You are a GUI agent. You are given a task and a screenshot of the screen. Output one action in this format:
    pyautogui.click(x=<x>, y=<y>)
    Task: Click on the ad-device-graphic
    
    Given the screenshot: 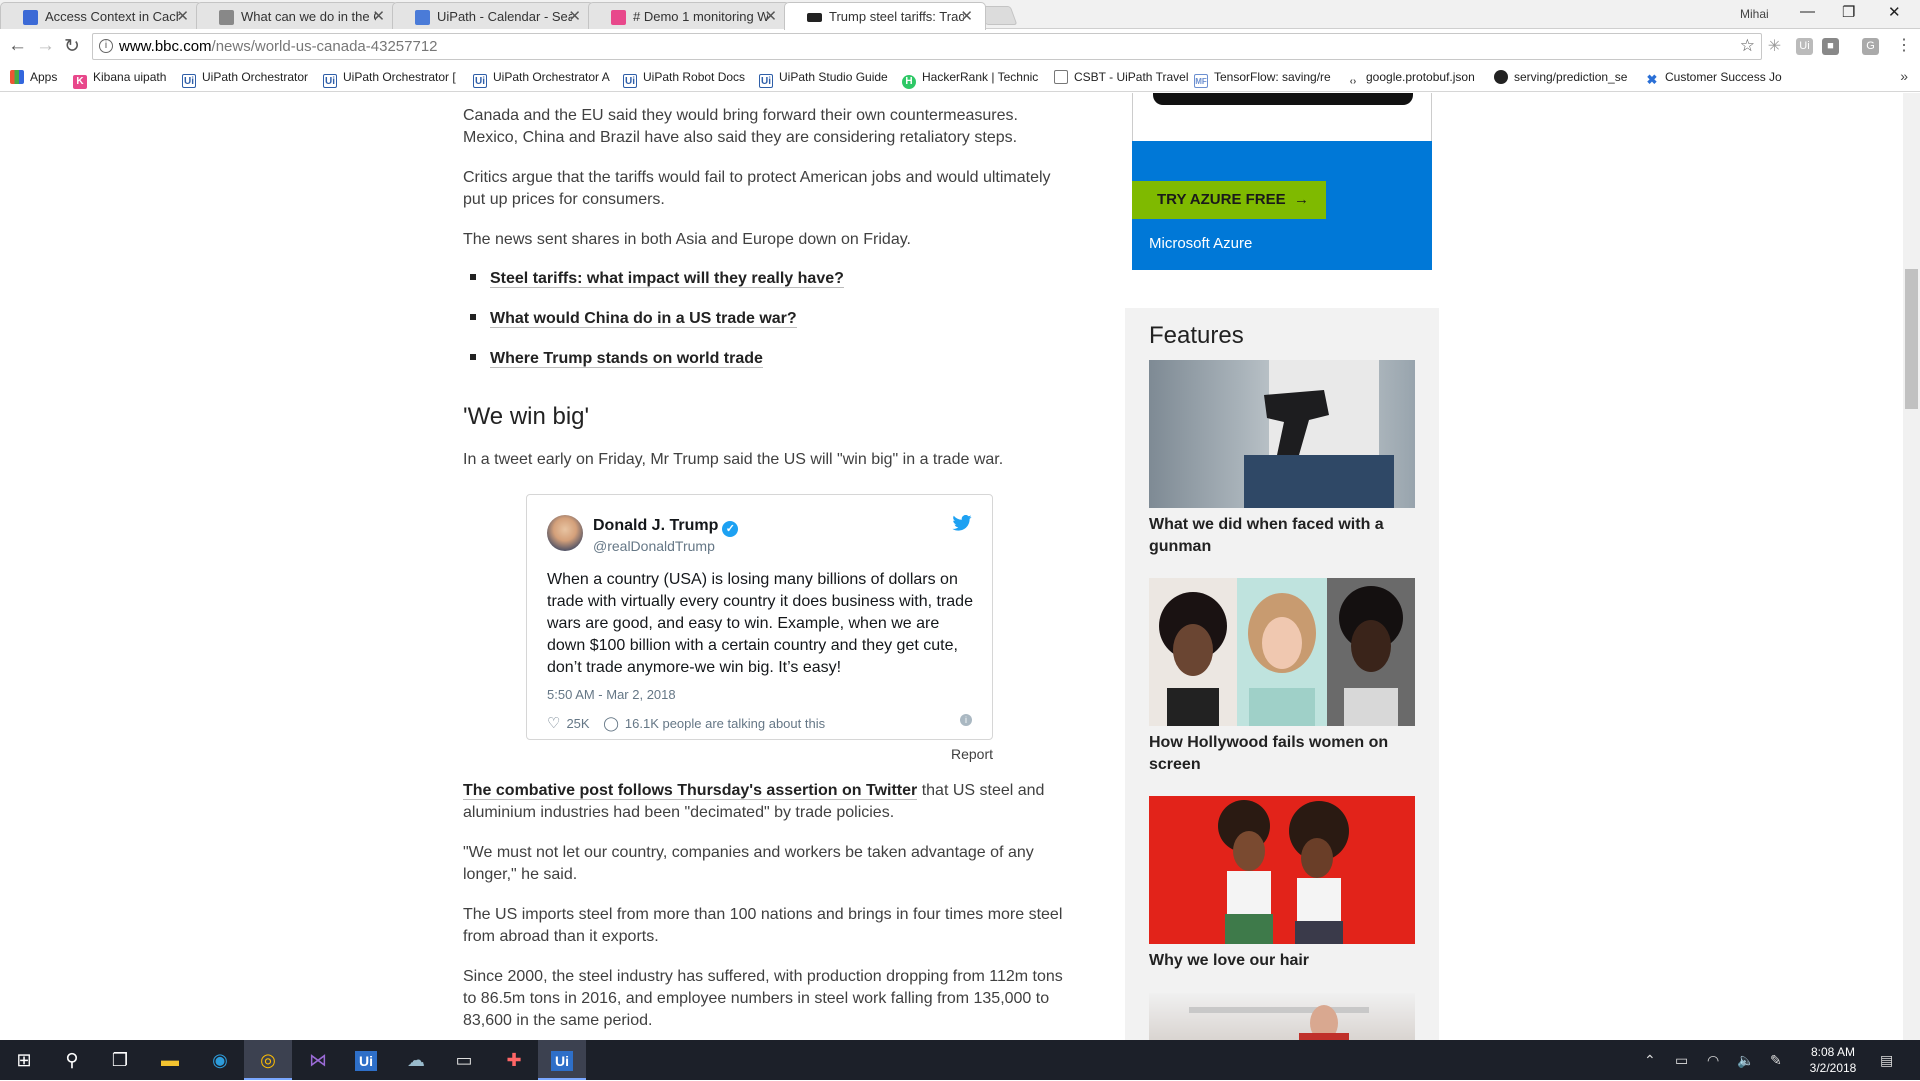 What is the action you would take?
    pyautogui.click(x=1283, y=99)
    